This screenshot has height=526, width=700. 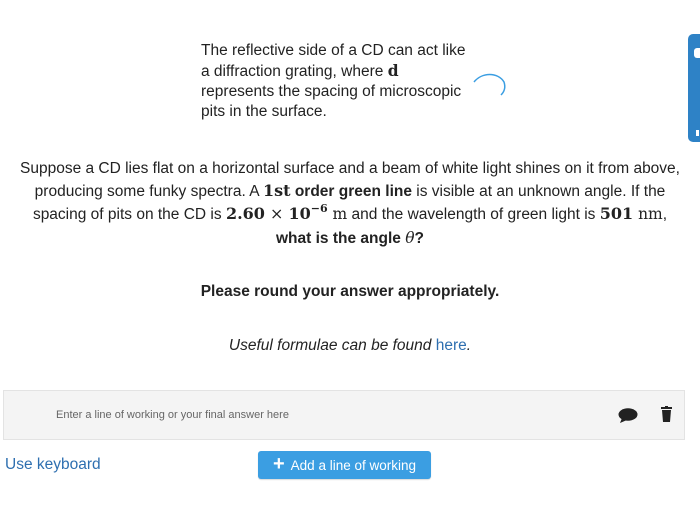 I want to click on trash-icon, so click(x=666, y=414).